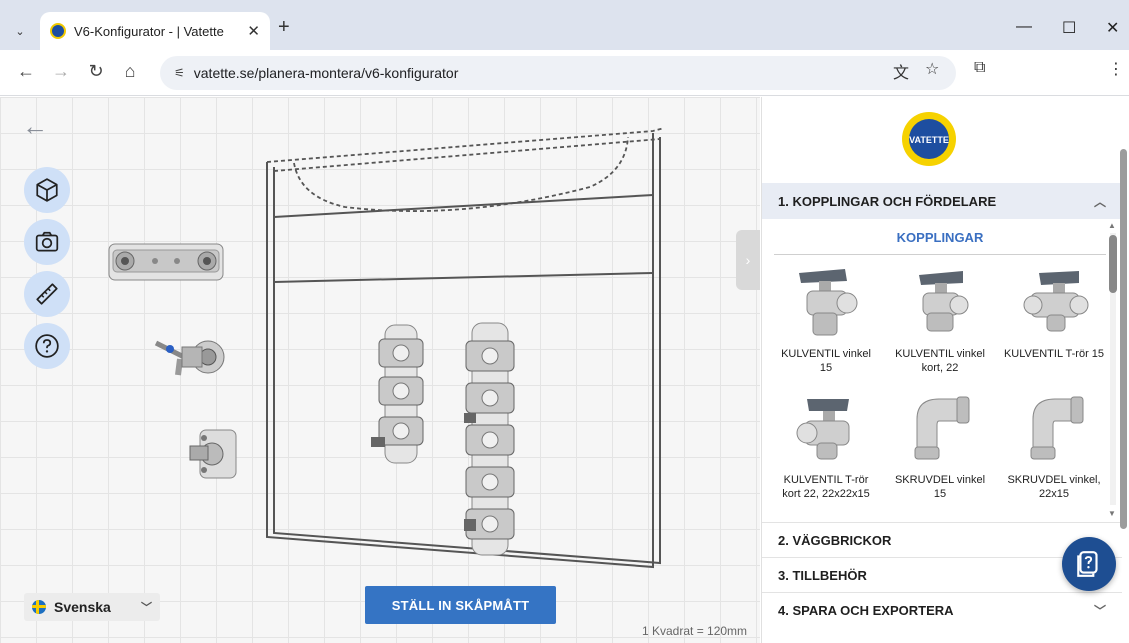 The image size is (1129, 643). What do you see at coordinates (942, 428) in the screenshot?
I see `screw-union-angle-icon` at bounding box center [942, 428].